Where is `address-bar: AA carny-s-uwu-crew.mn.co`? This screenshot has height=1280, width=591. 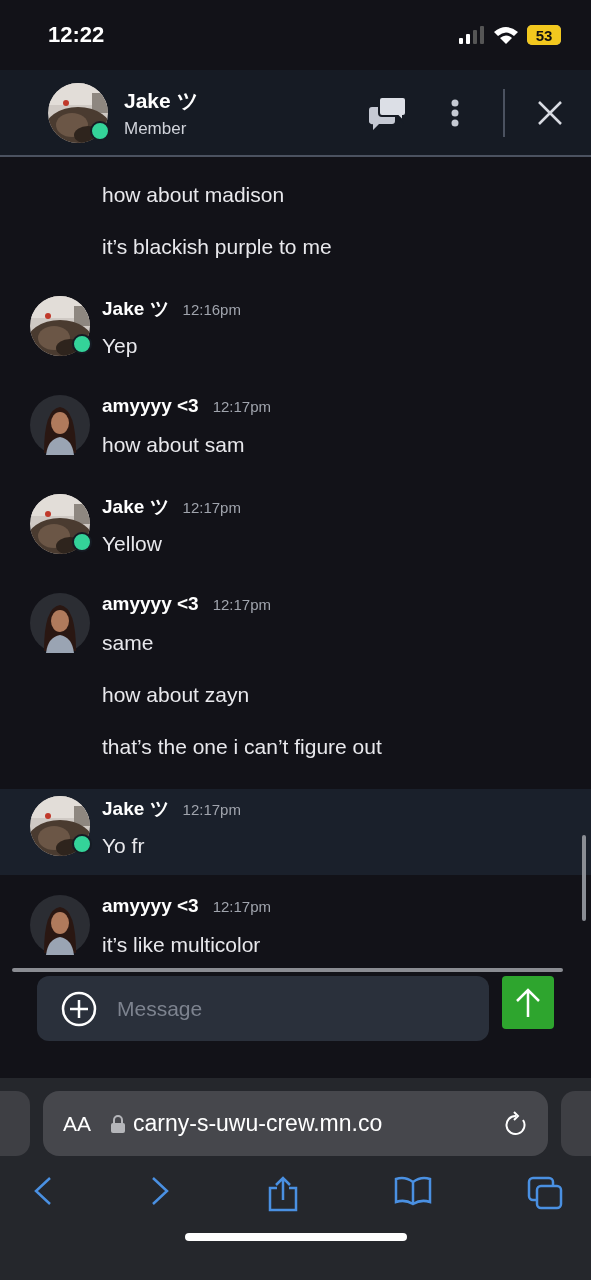 address-bar: AA carny-s-uwu-crew.mn.co is located at coordinates (295, 1123).